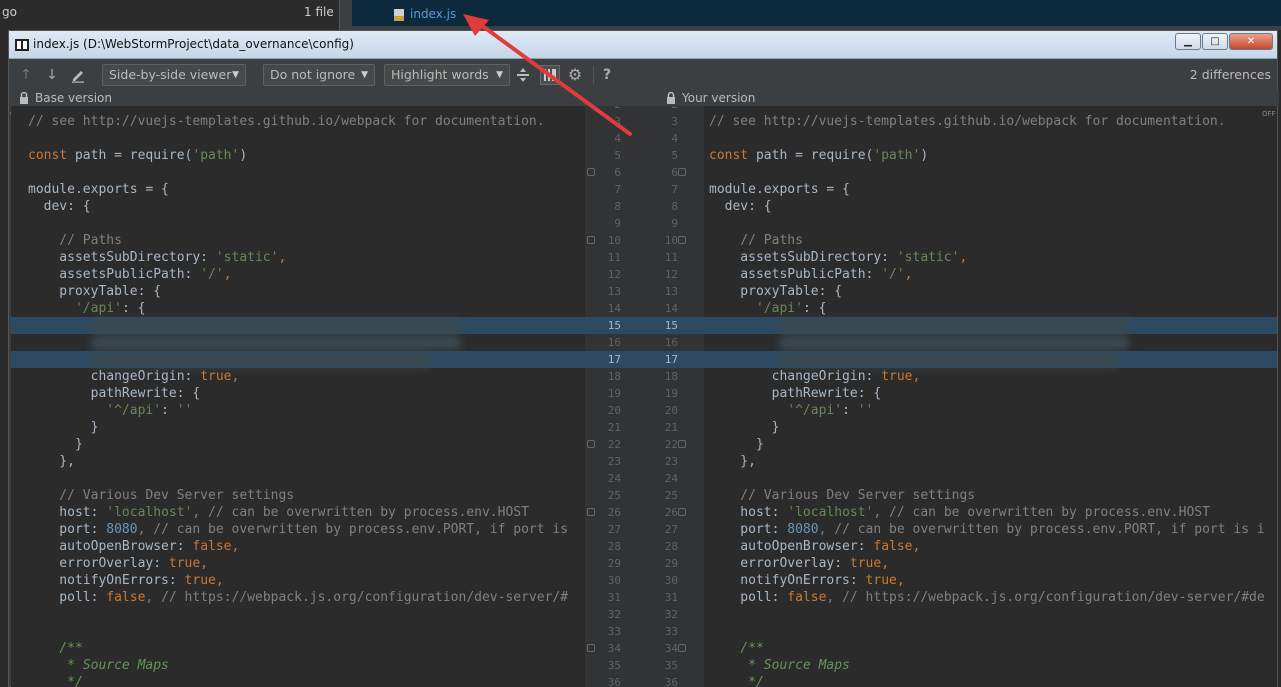  I want to click on close-button: ✕, so click(1251, 41).